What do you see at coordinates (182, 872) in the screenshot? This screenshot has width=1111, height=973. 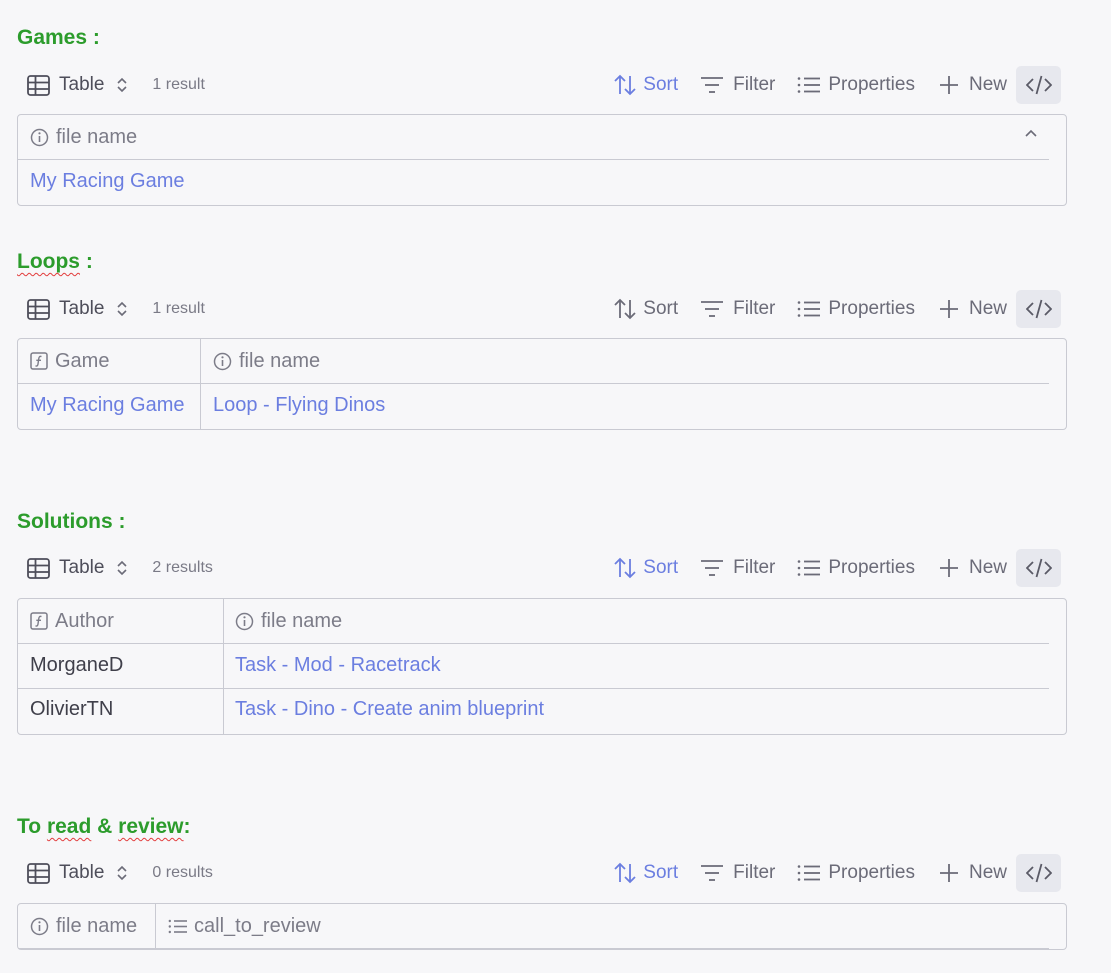 I see `result-count: 0 results` at bounding box center [182, 872].